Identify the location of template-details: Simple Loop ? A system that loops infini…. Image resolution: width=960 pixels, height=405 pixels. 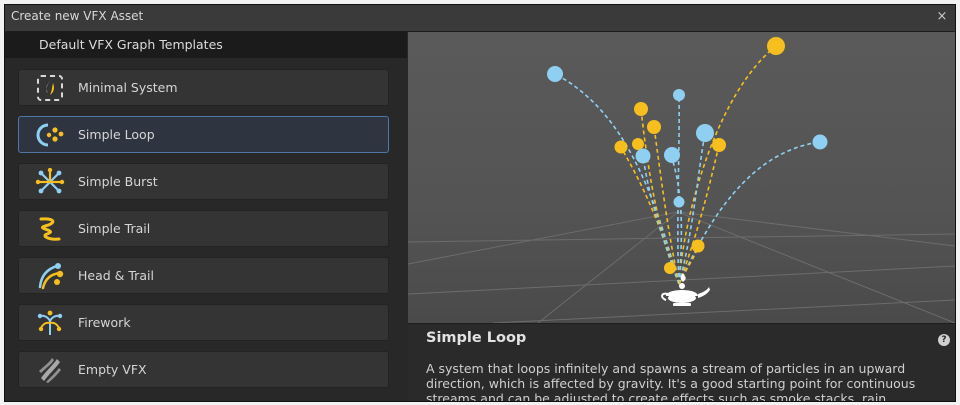
(681, 362).